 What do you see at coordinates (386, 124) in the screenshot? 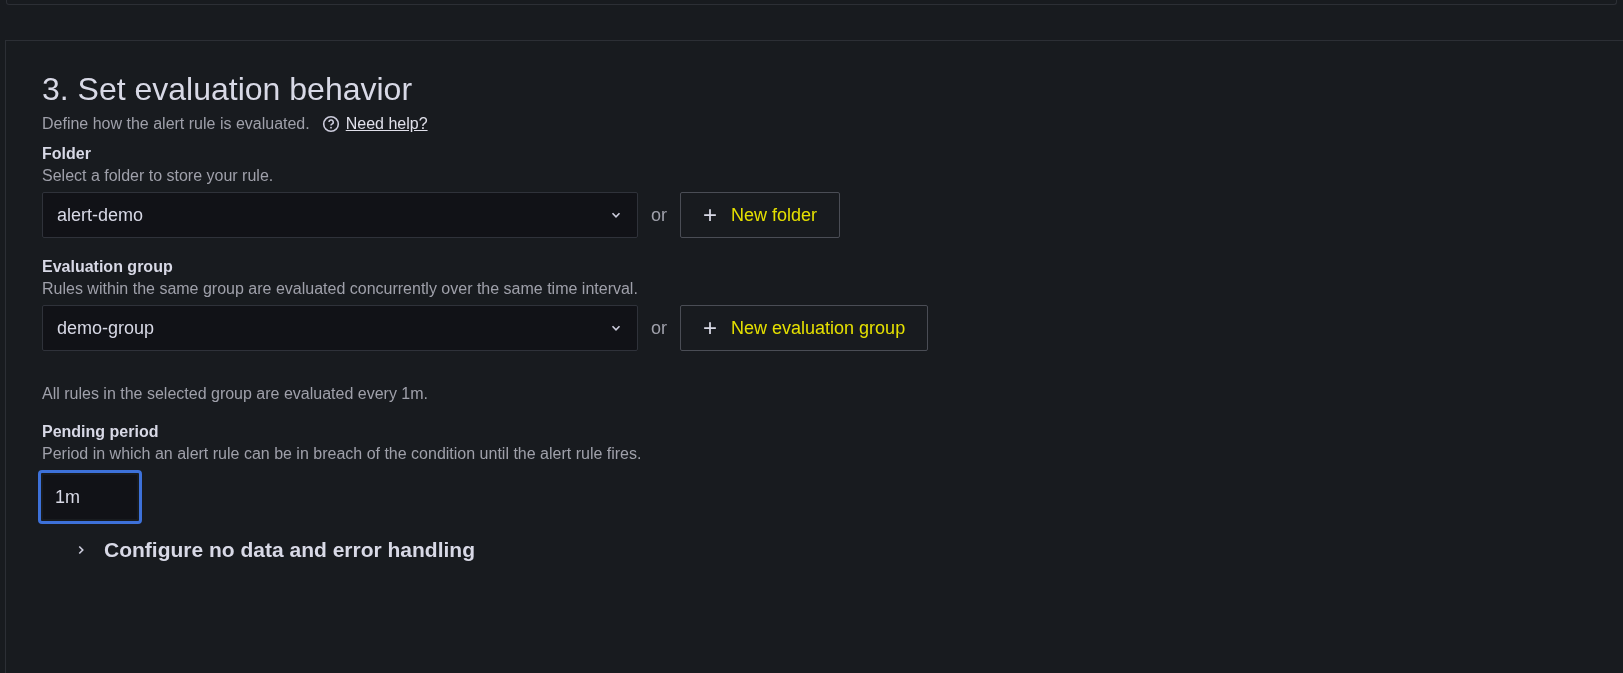
I see `help-link: Need help?` at bounding box center [386, 124].